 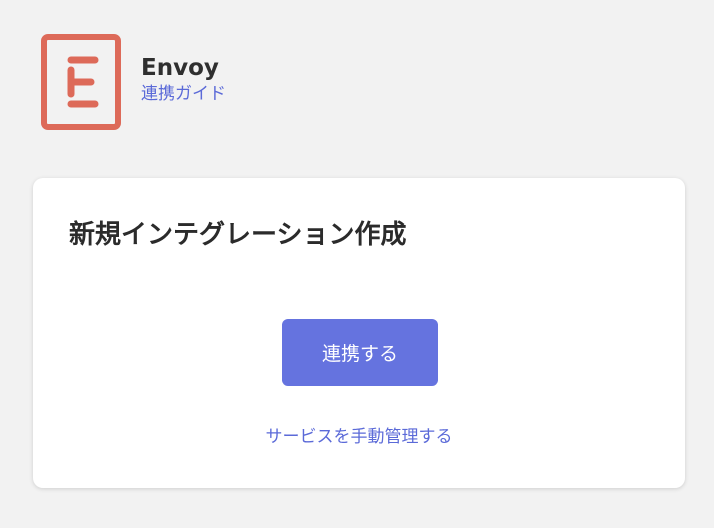 I want to click on connect-button: 連携する, so click(x=360, y=352).